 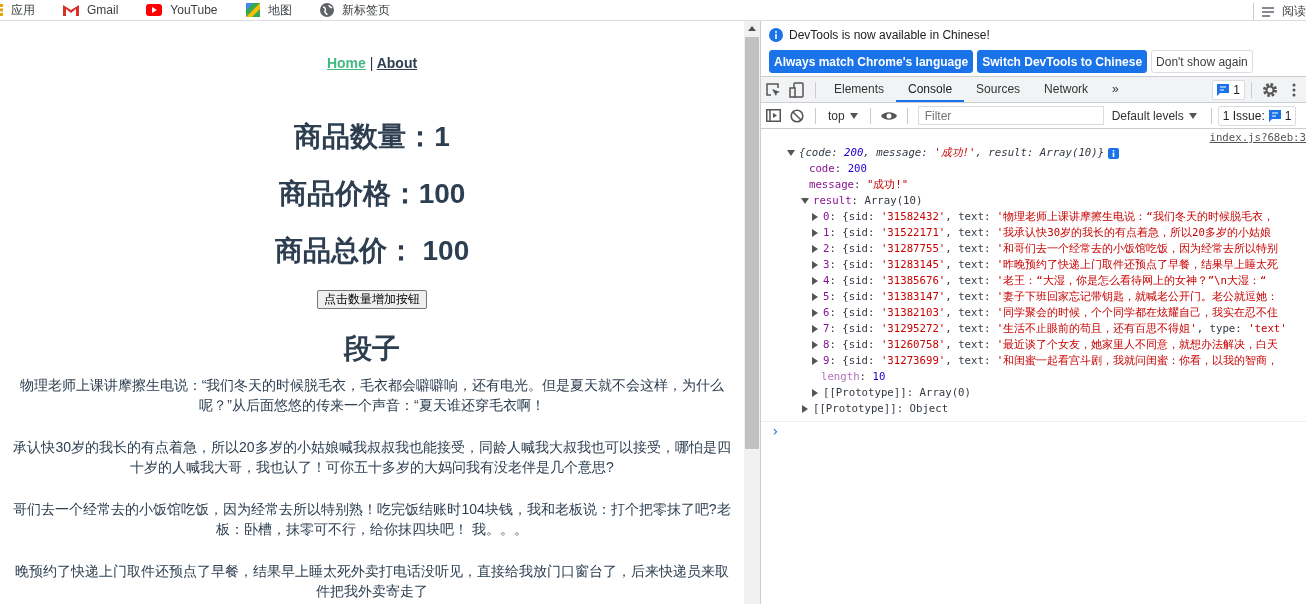 I want to click on devtools-tab: Sources, so click(x=998, y=89).